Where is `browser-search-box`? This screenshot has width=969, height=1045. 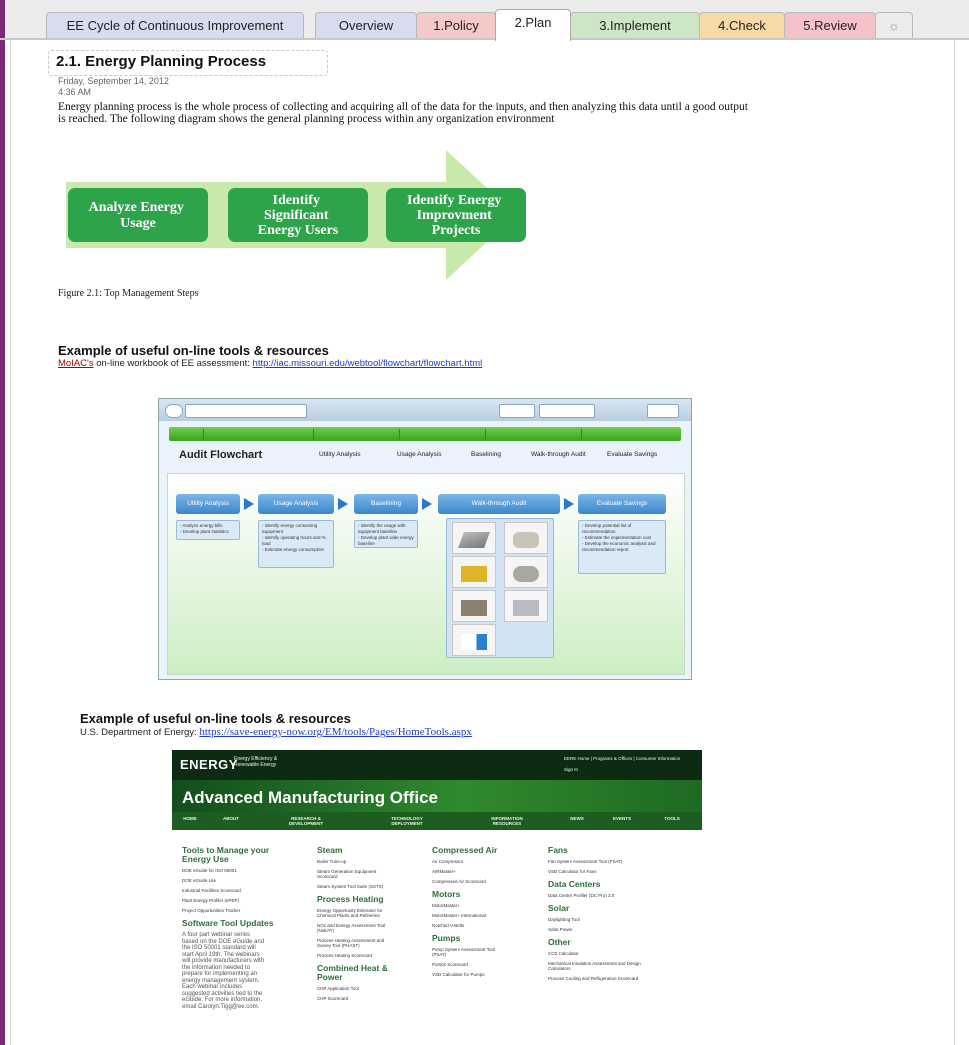
browser-search-box is located at coordinates (517, 411).